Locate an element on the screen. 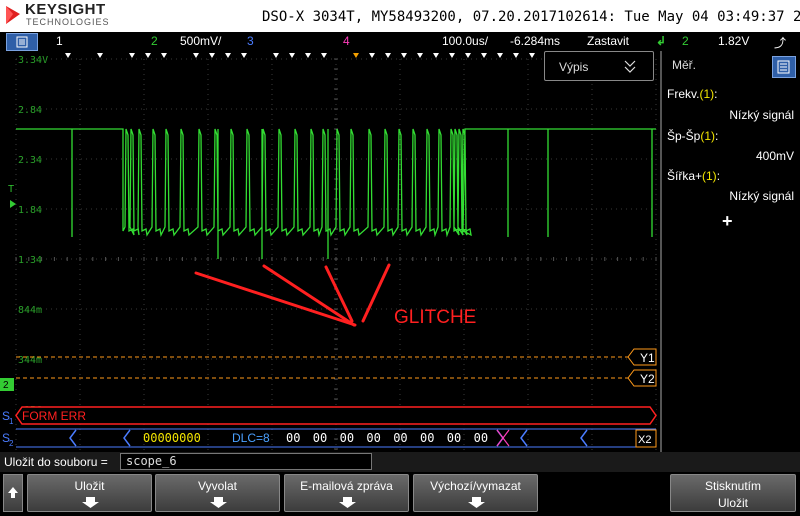  softkey-recall: Vyvolat is located at coordinates (217, 493).